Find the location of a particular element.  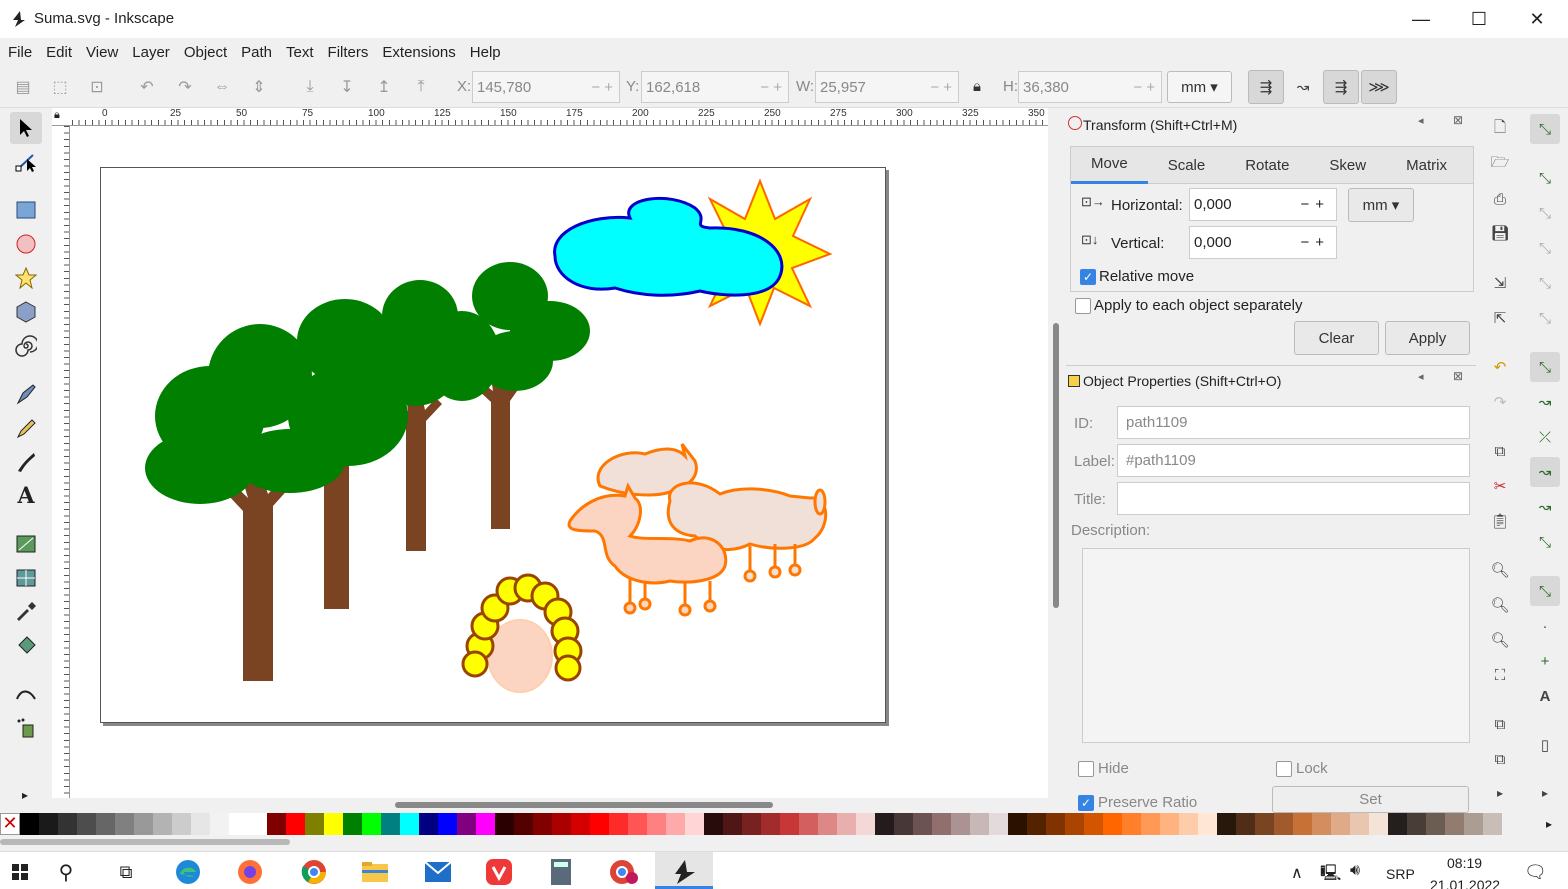

spray-tool-icon is located at coordinates (26, 728).